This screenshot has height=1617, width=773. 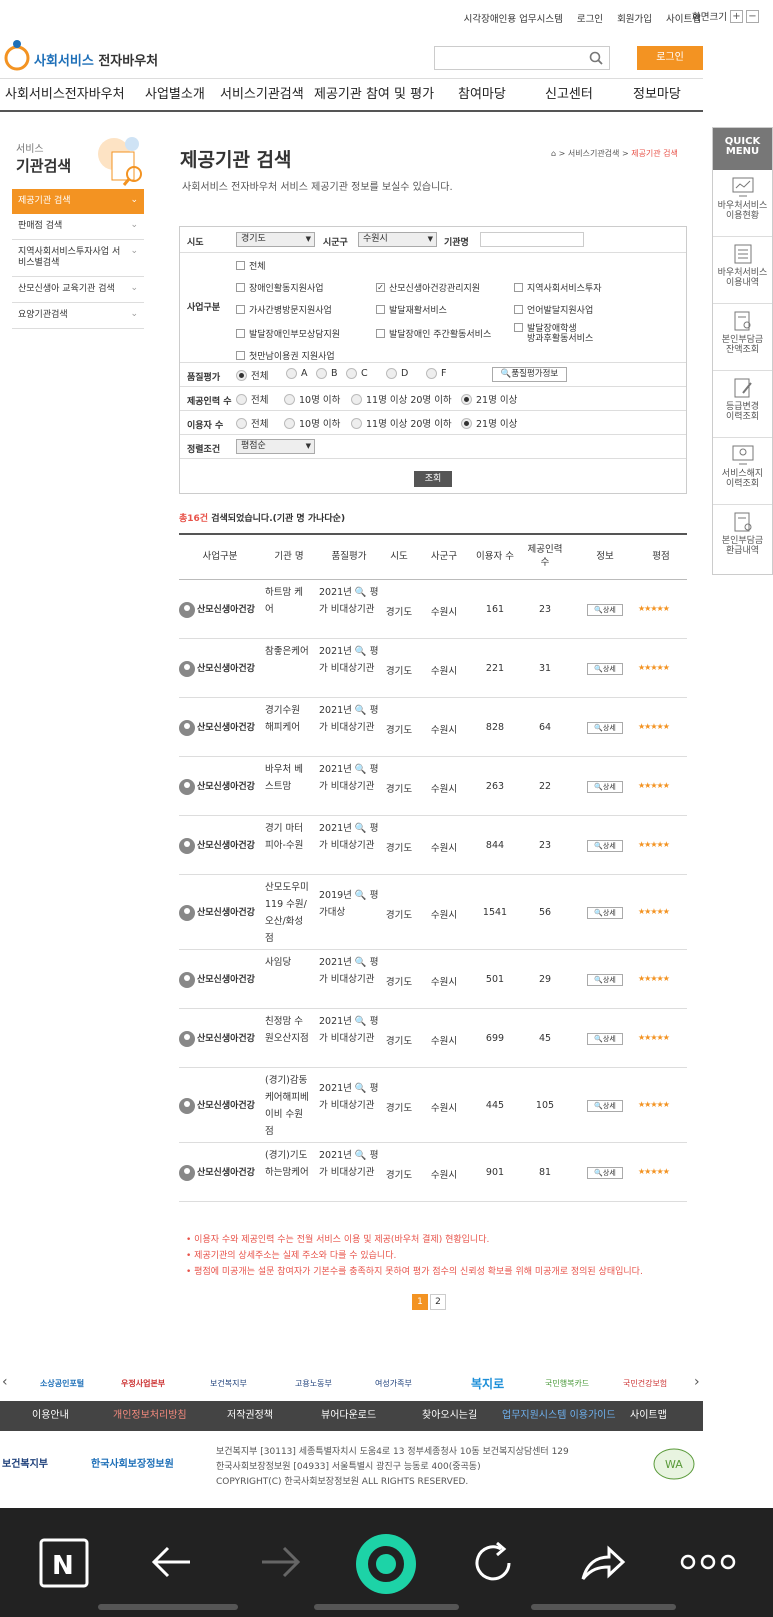 I want to click on more-icon, so click(x=708, y=1562).